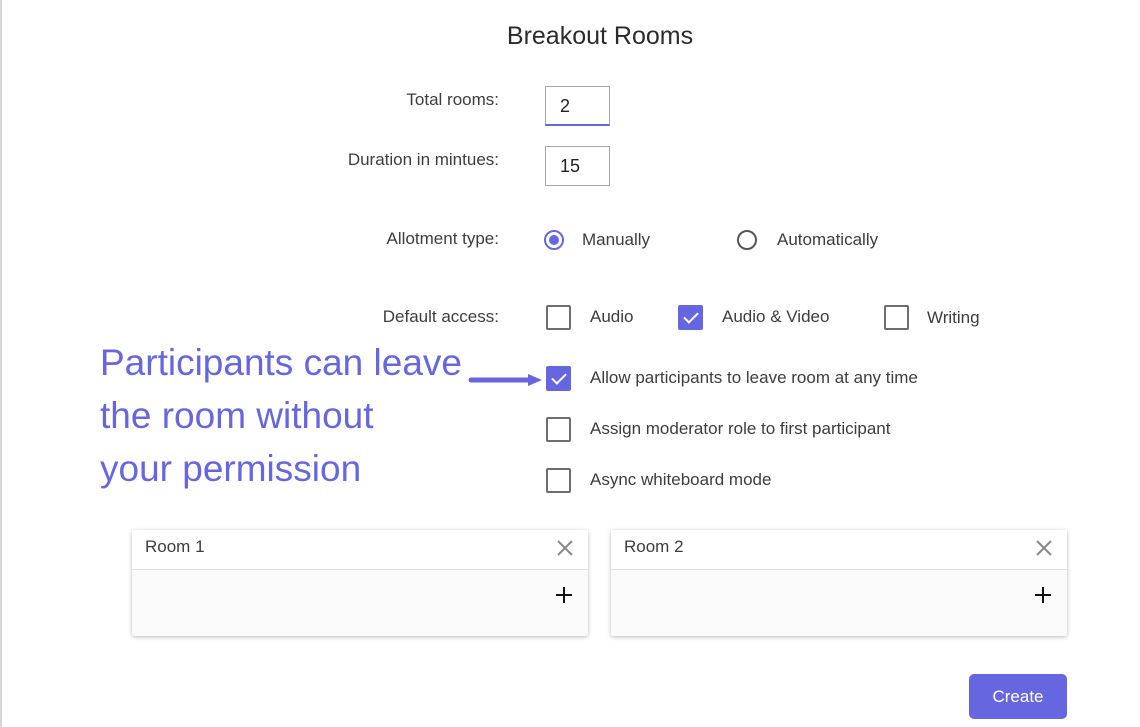 This screenshot has width=1140, height=727. I want to click on total-rooms-label: Total rooms:, so click(452, 99).